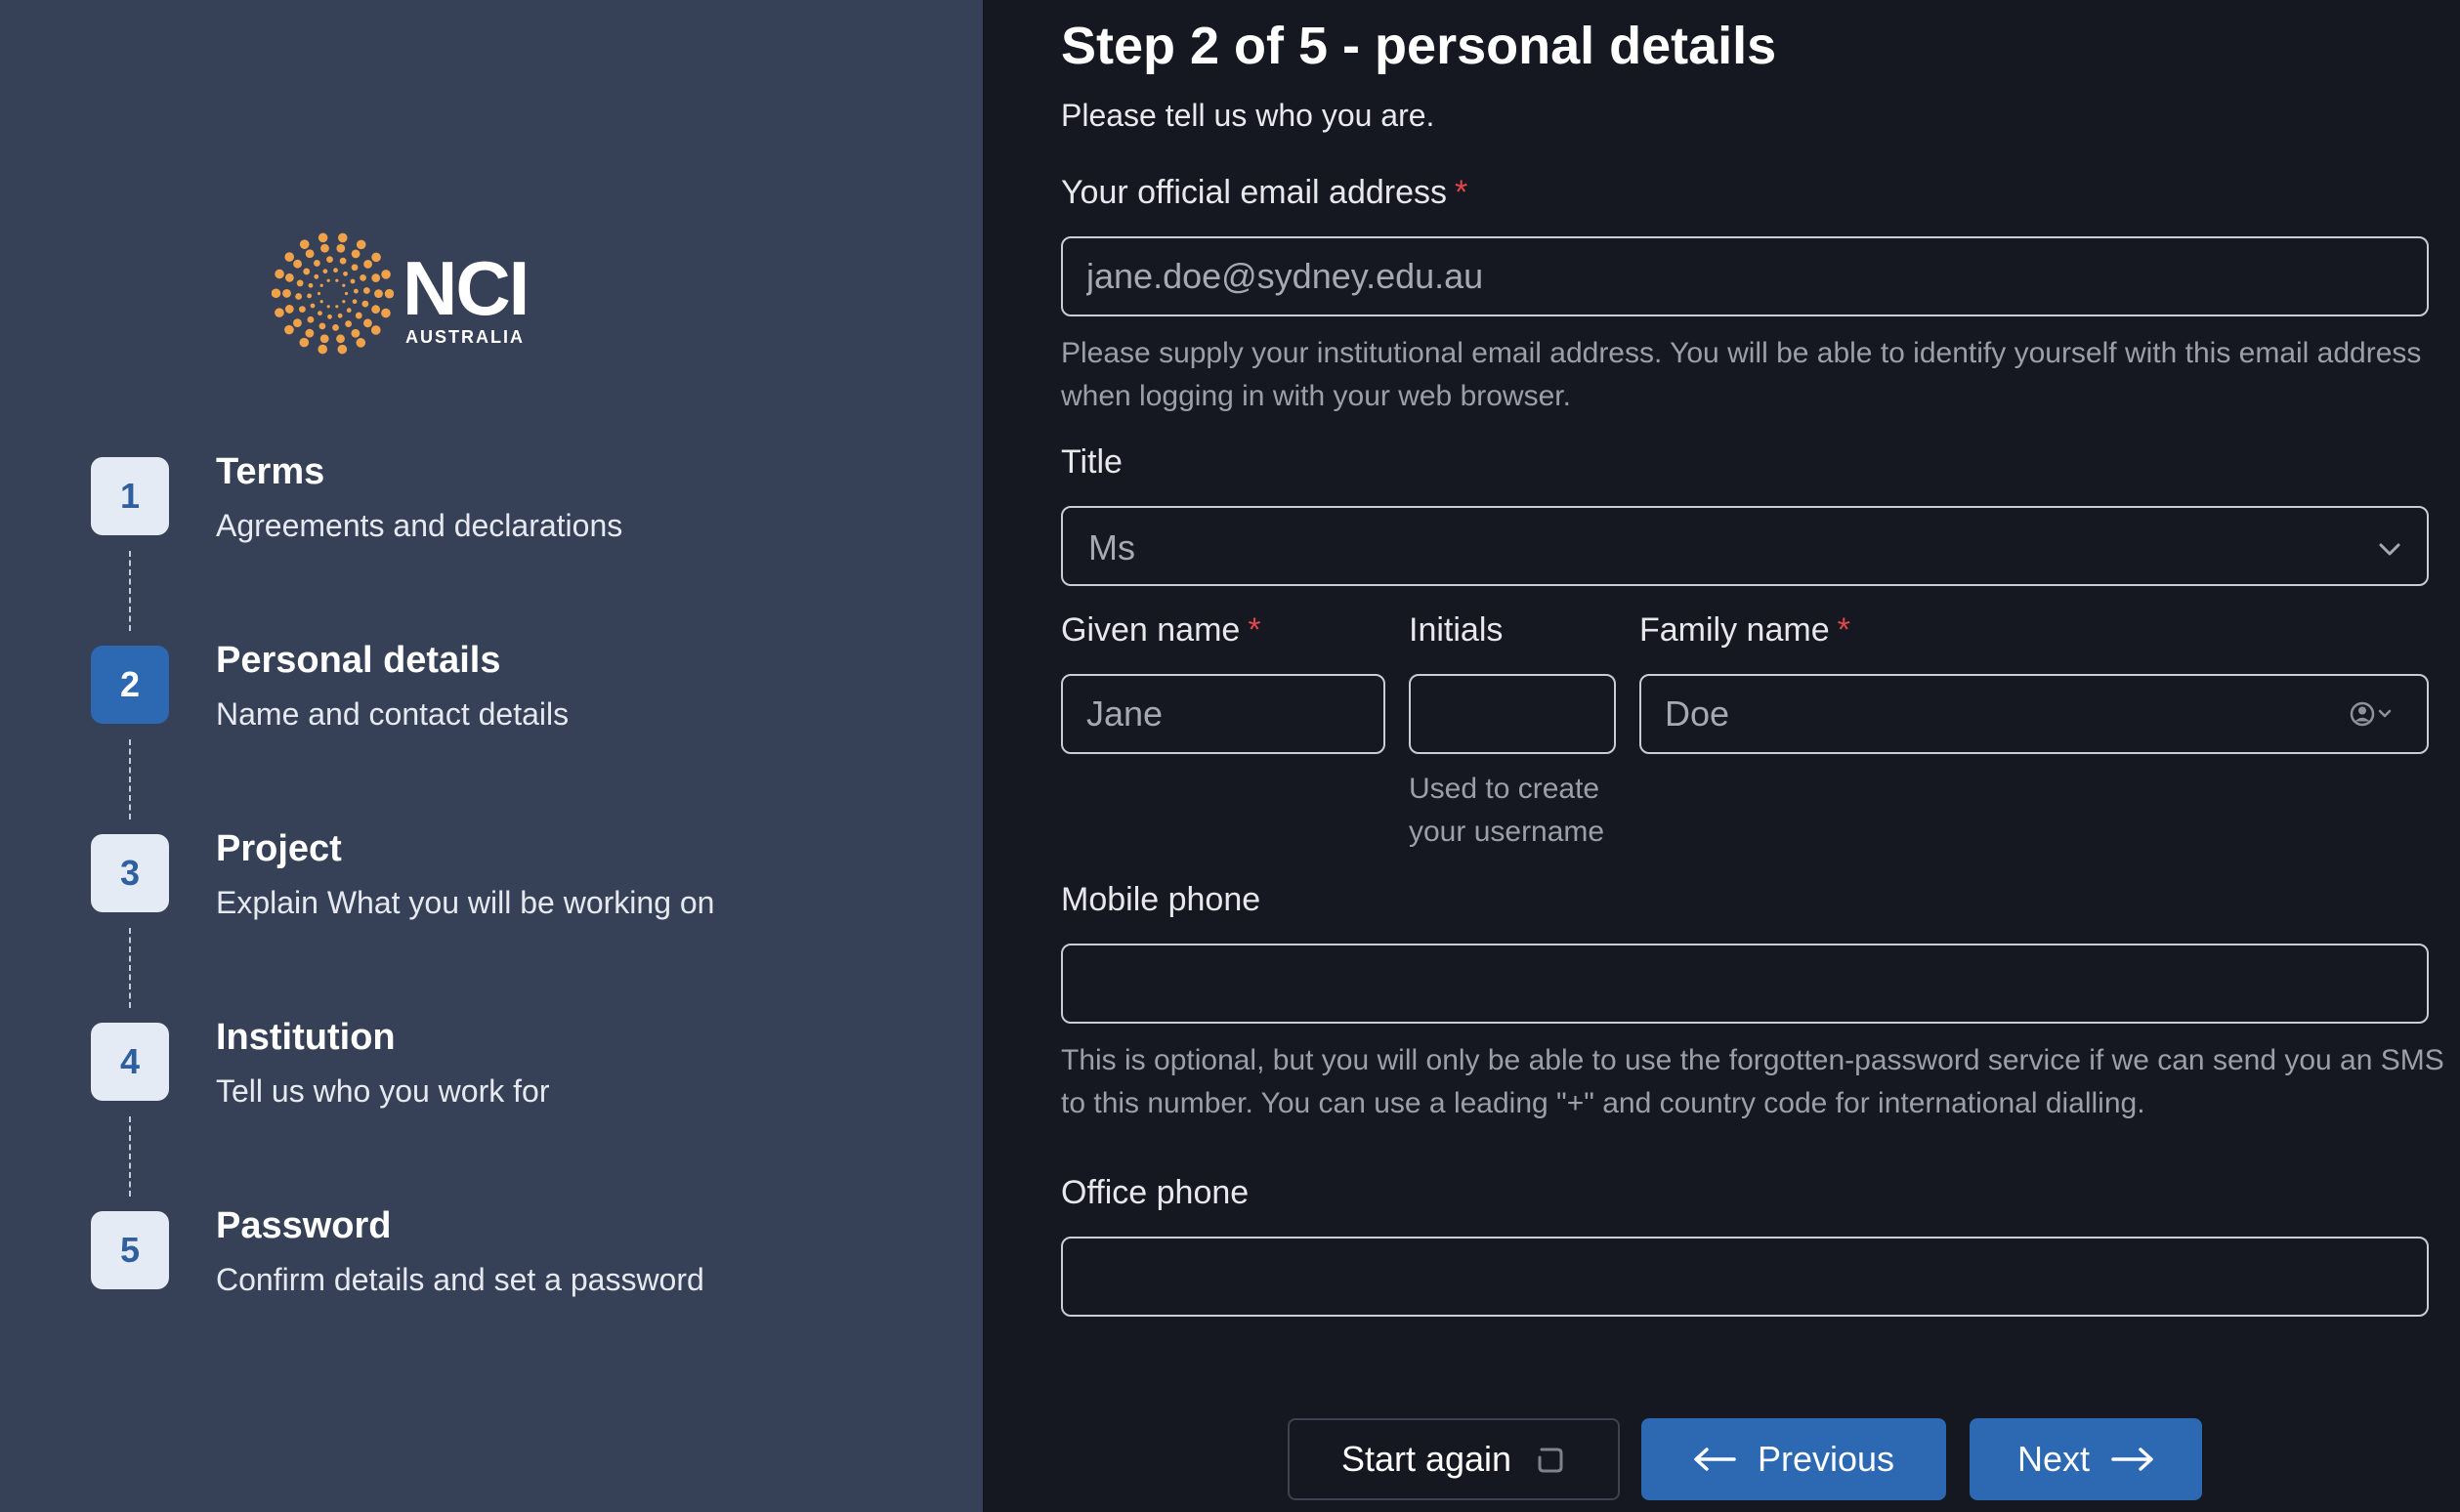 Image resolution: width=2460 pixels, height=1512 pixels. What do you see at coordinates (1161, 899) in the screenshot?
I see `mobile-phone-label: Mobile phone` at bounding box center [1161, 899].